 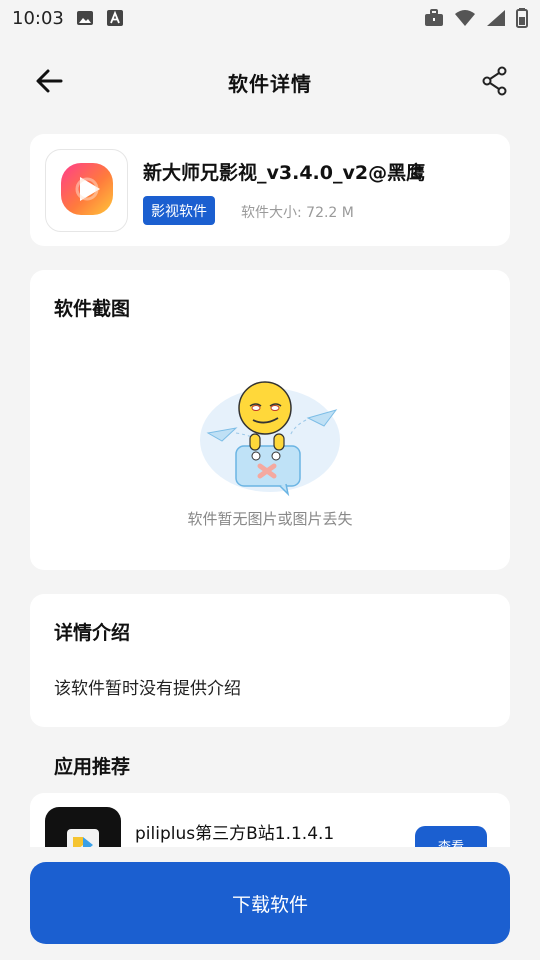 I want to click on text-a-icon, so click(x=115, y=18).